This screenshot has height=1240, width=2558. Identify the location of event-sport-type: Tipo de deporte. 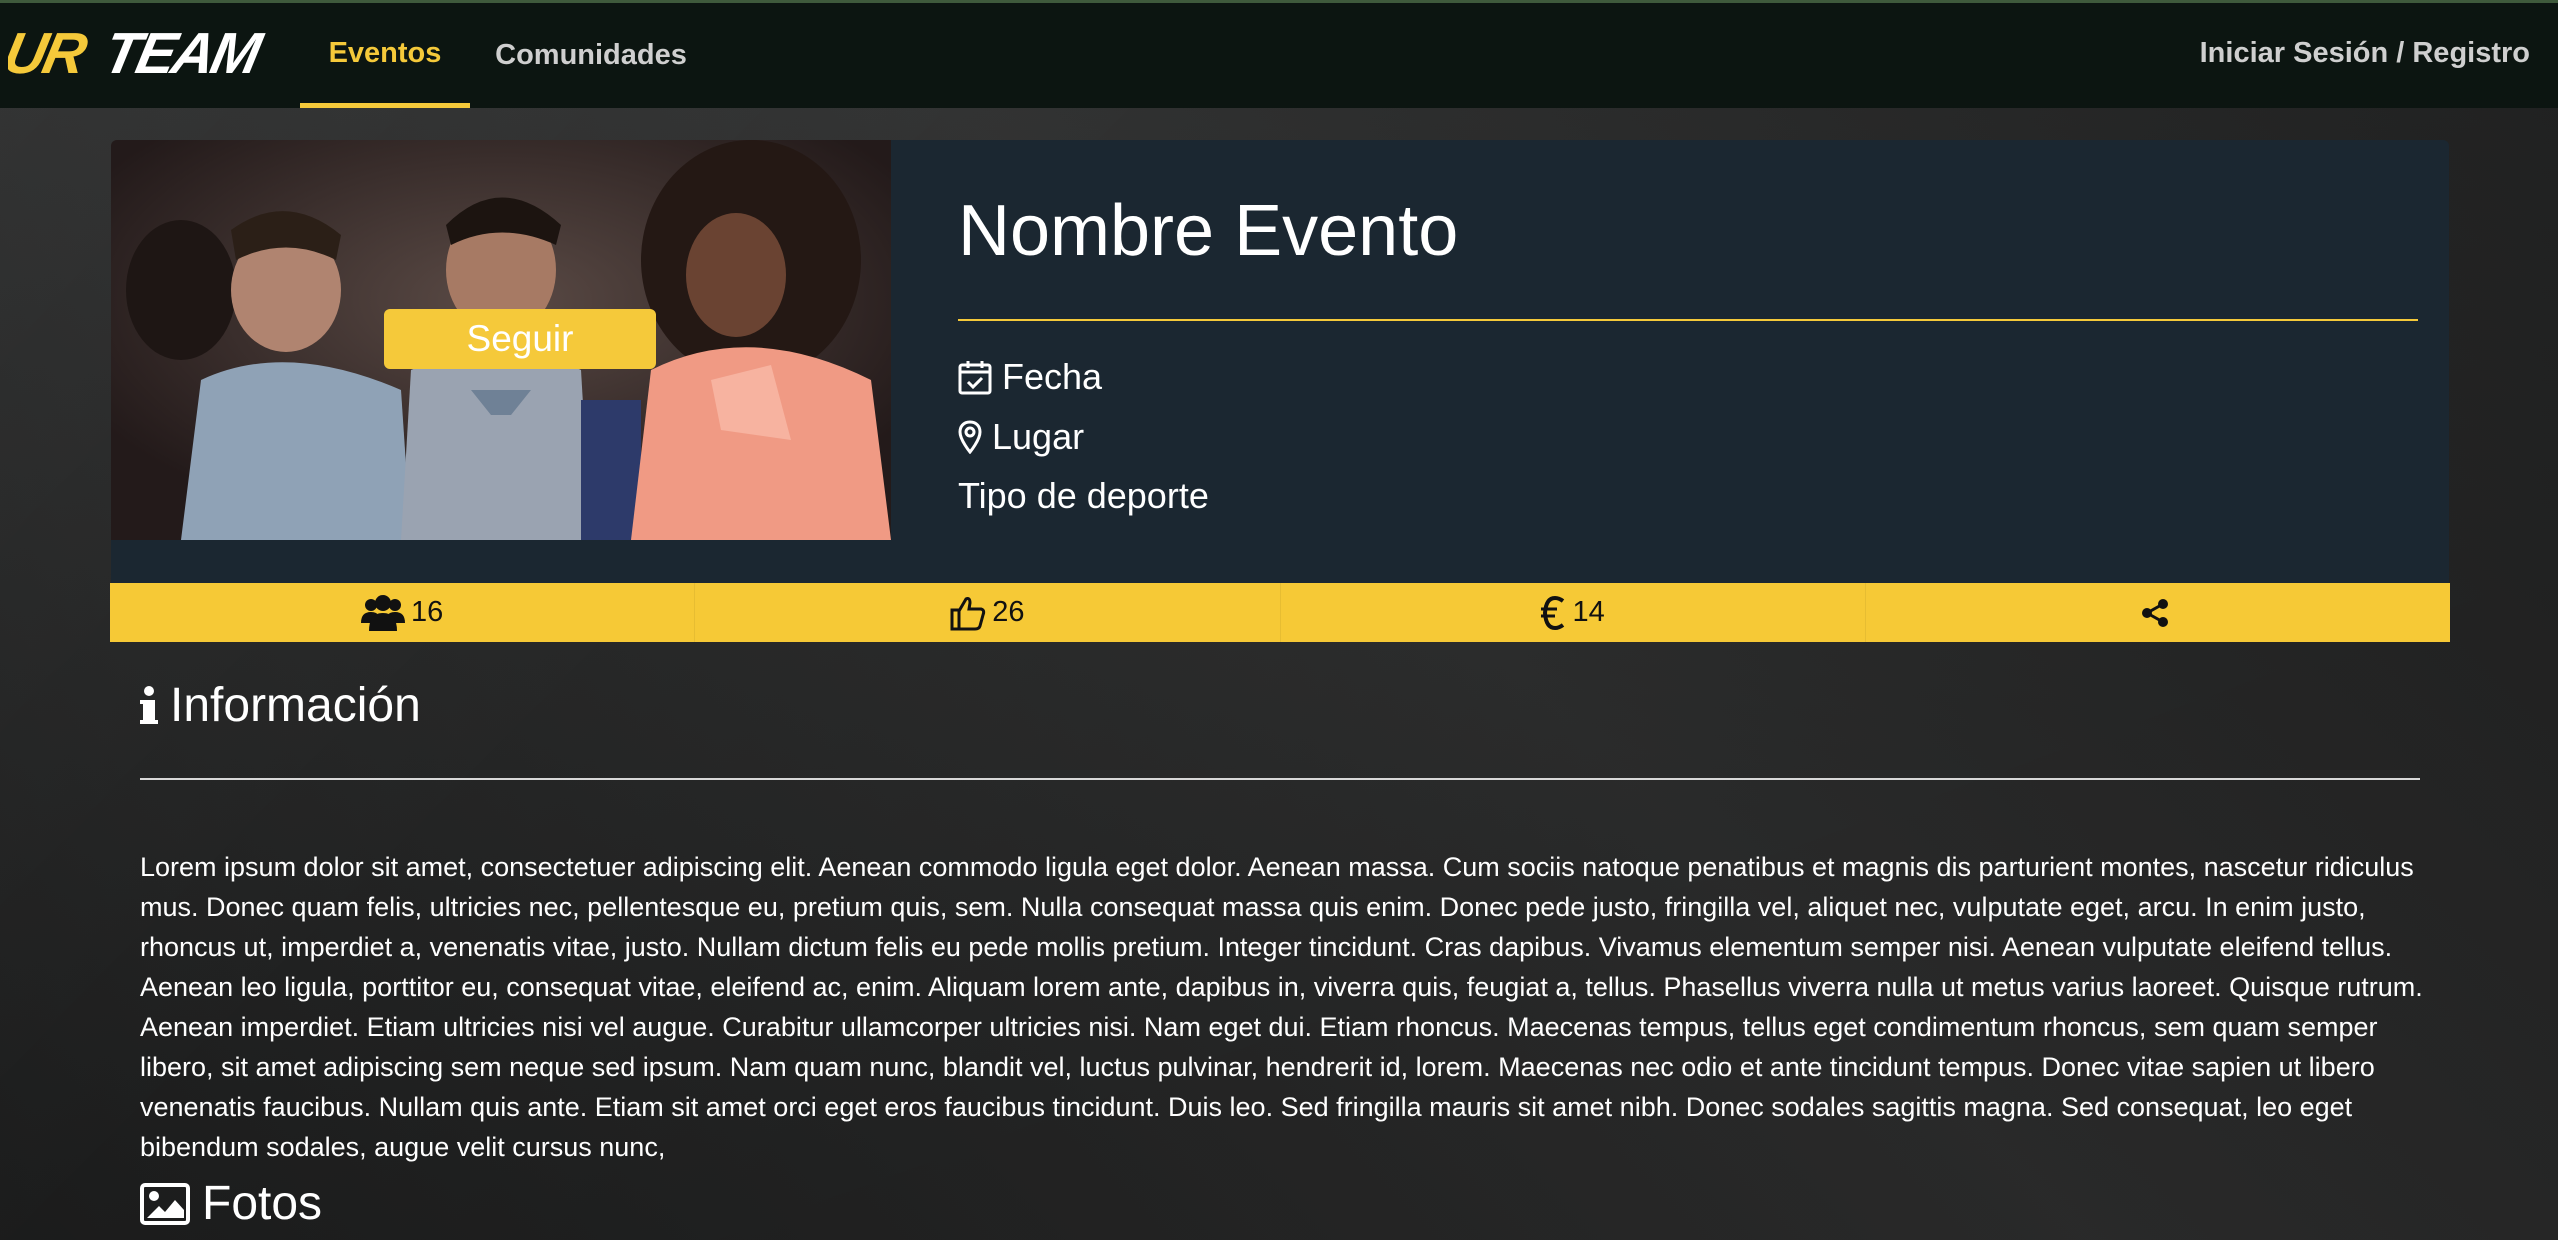
(1083, 496).